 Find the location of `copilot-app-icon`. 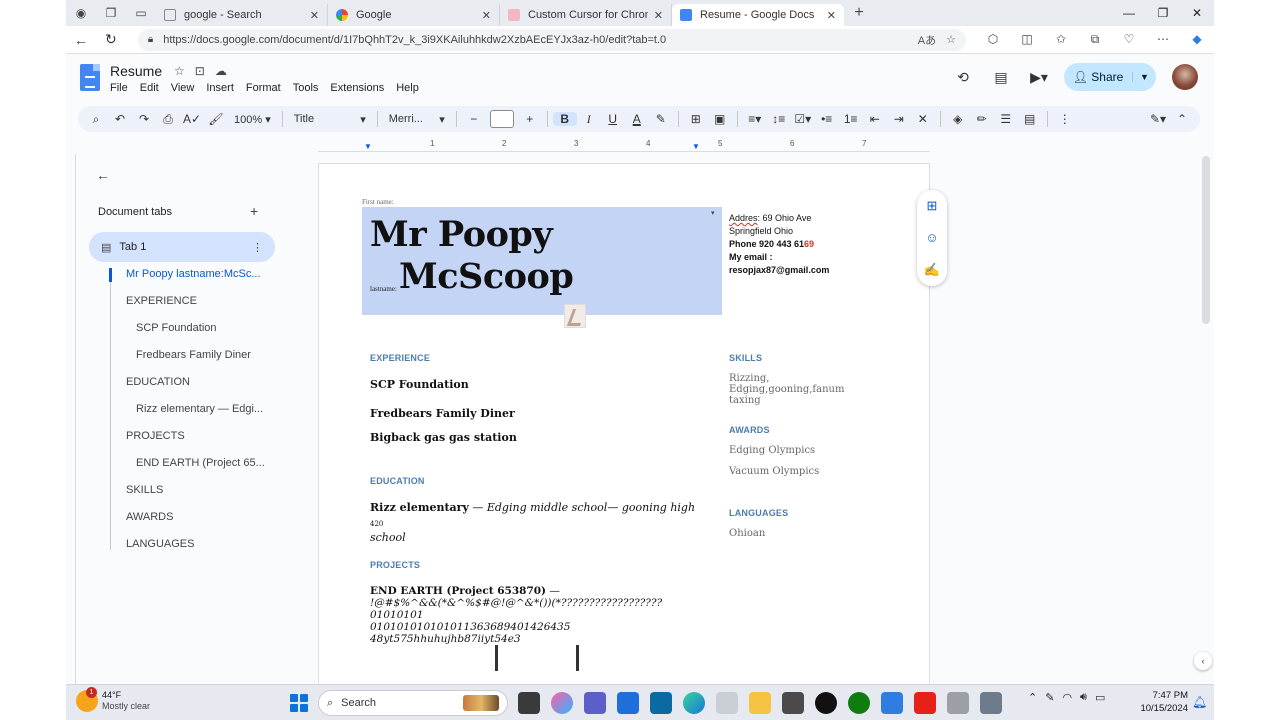

copilot-app-icon is located at coordinates (562, 703).